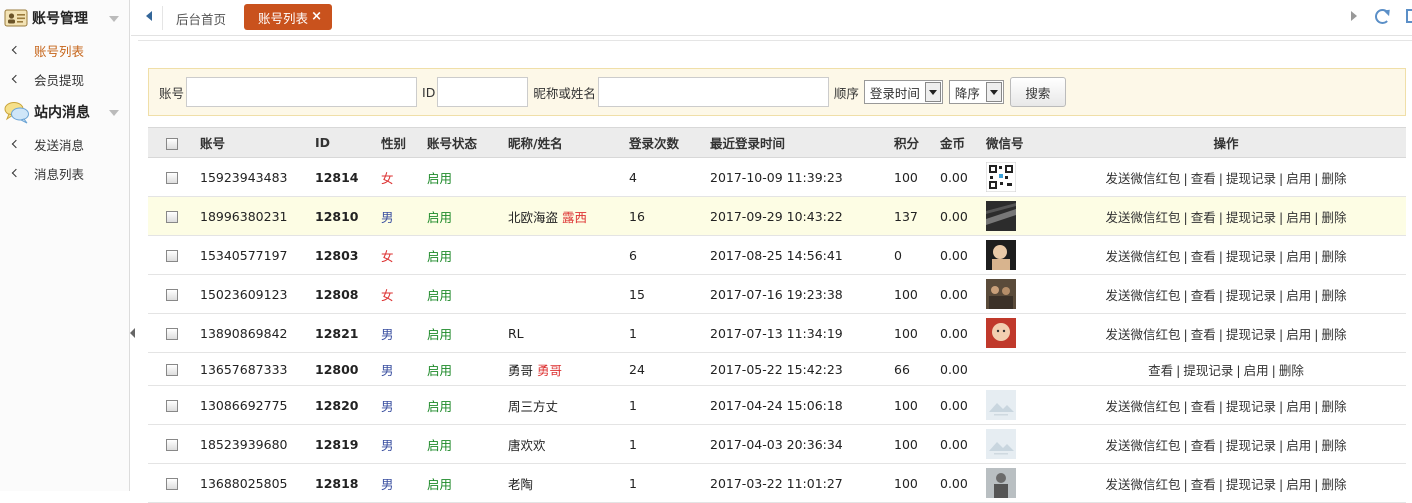 The width and height of the screenshot is (1412, 503). I want to click on tab-home: 后台首页, so click(201, 18).